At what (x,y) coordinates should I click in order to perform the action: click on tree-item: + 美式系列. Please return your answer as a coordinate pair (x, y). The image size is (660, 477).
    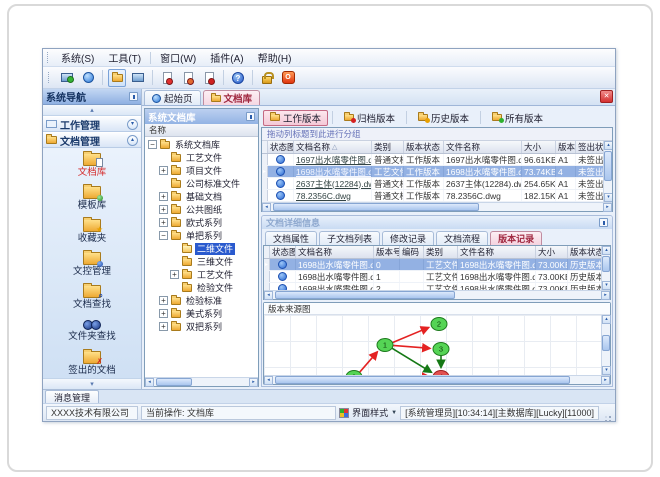
    Looking at the image, I should click on (201, 313).